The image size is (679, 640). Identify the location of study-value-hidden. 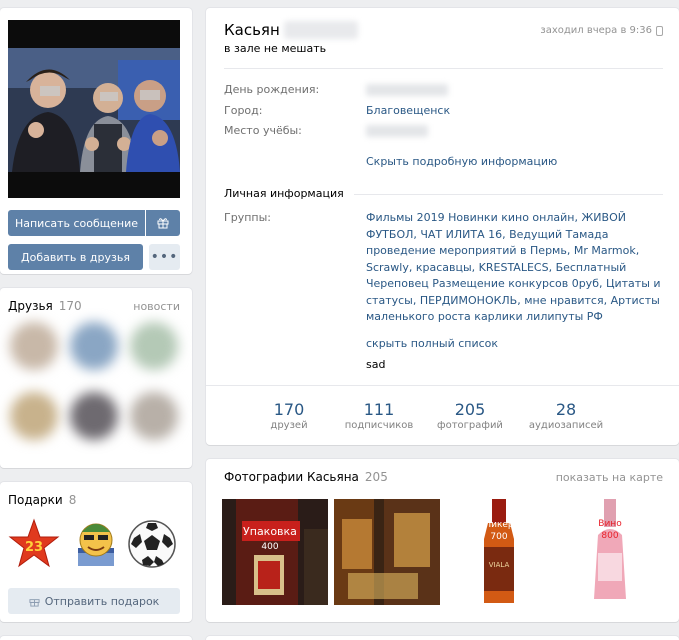
(397, 131).